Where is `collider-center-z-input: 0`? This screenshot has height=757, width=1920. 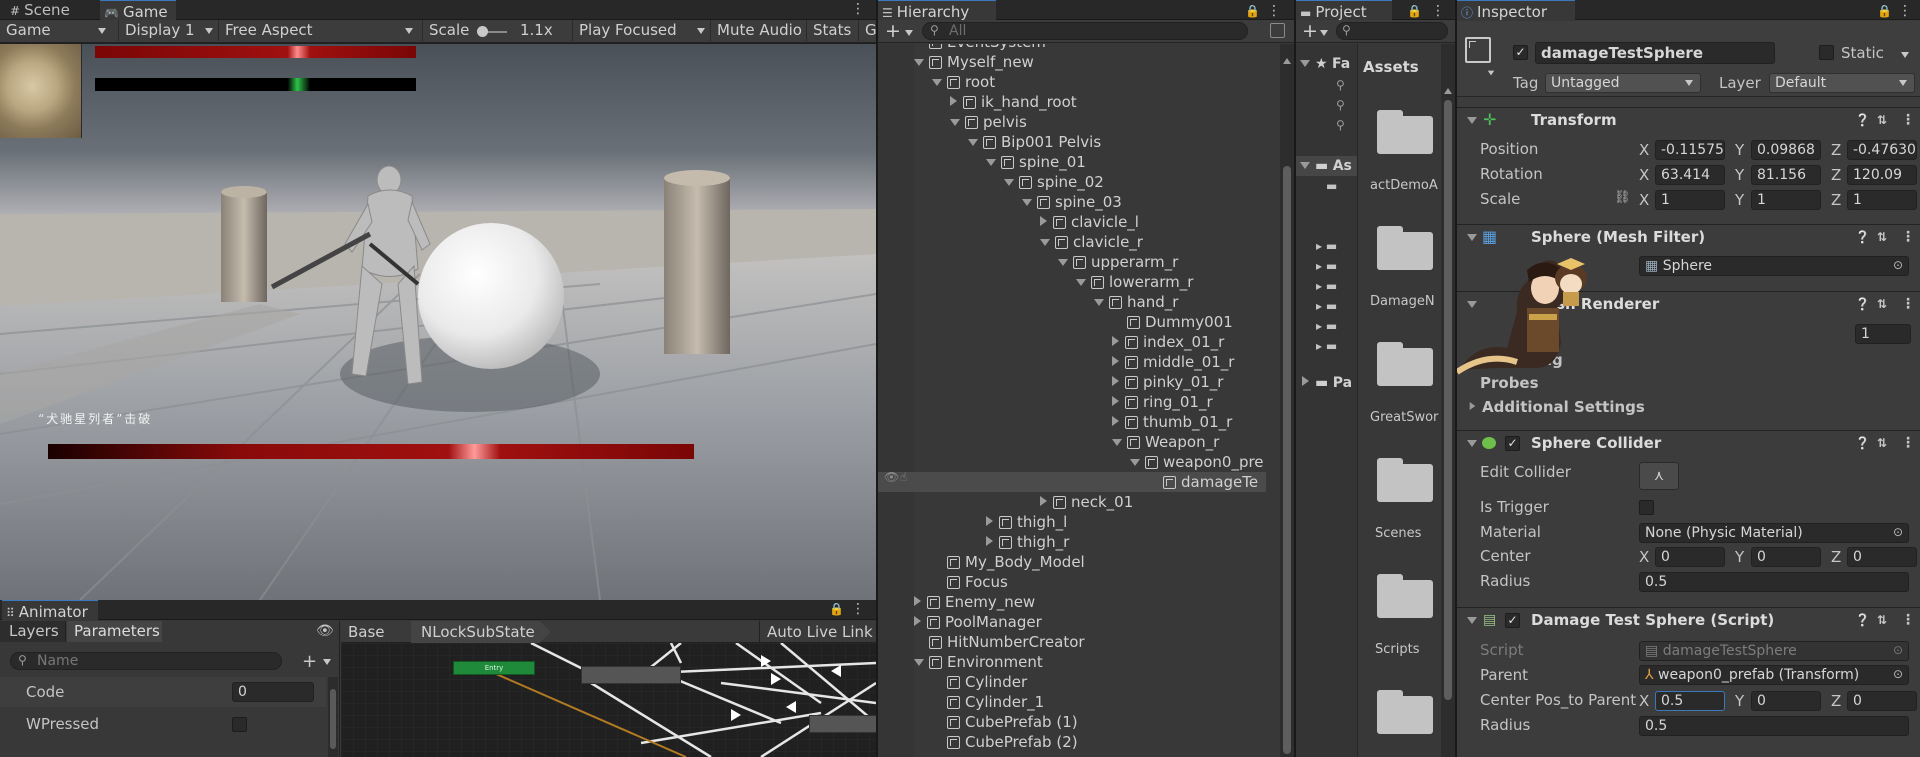
collider-center-z-input: 0 is located at coordinates (1882, 557).